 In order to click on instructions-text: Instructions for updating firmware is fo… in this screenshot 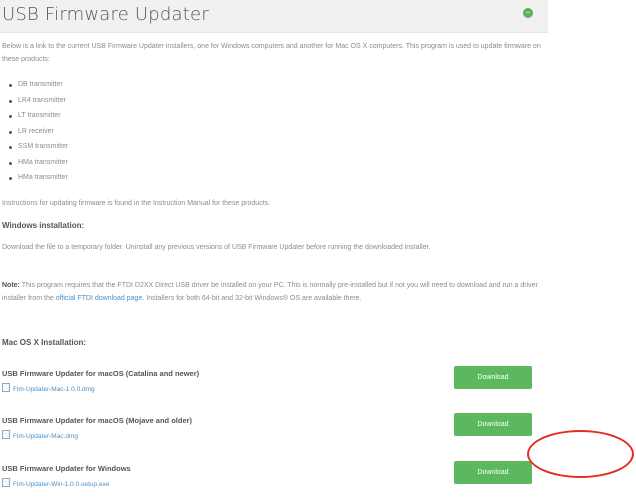, I will do `click(136, 203)`.